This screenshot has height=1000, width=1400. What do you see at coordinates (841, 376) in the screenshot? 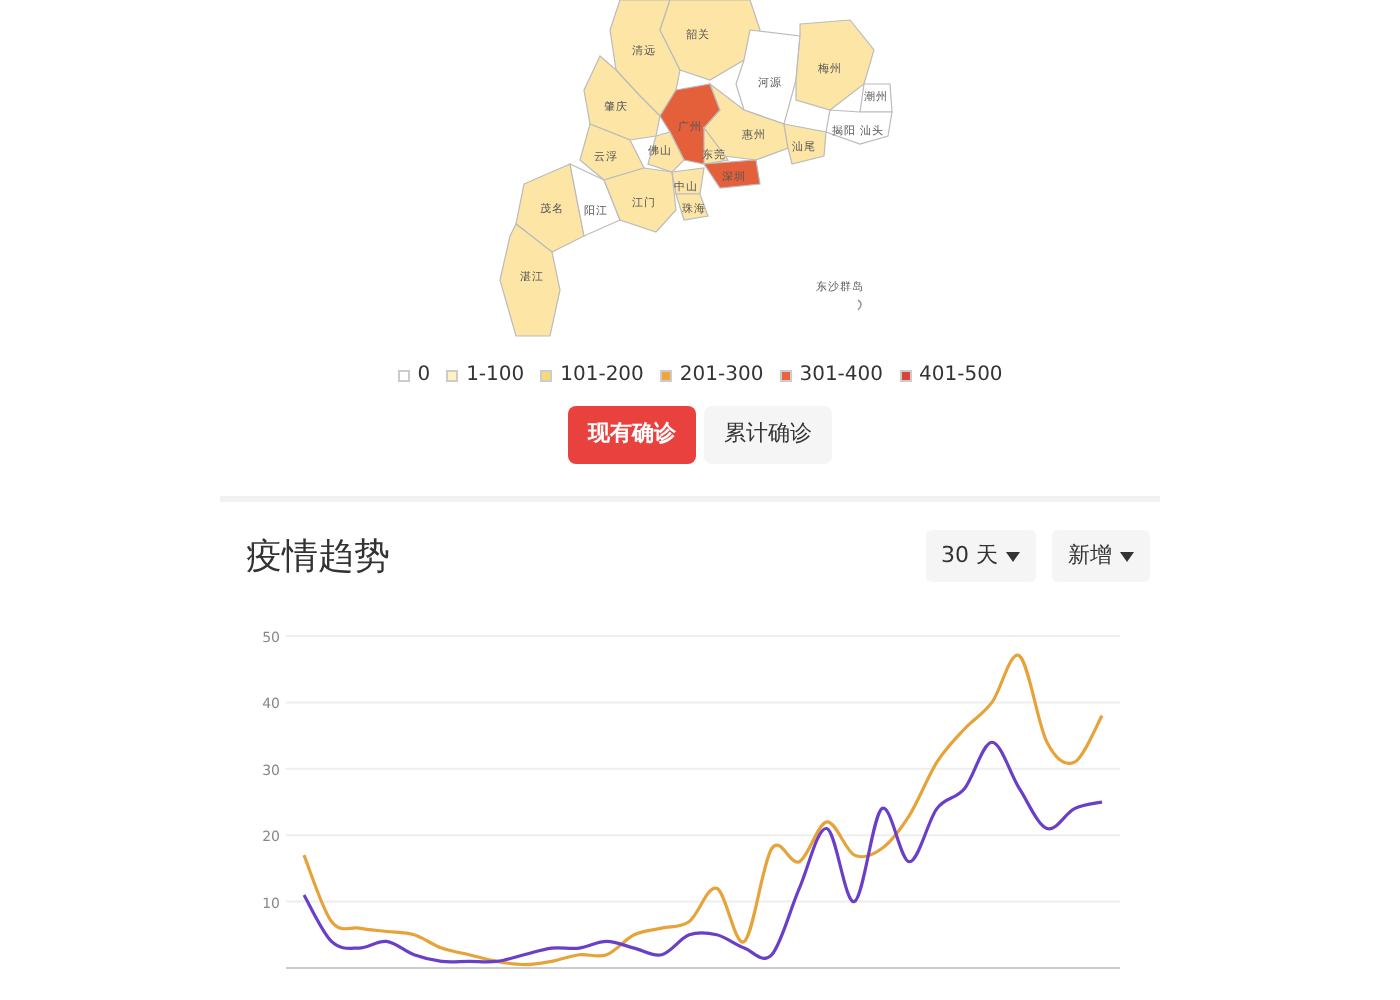
I see `legend-label: 301-400` at bounding box center [841, 376].